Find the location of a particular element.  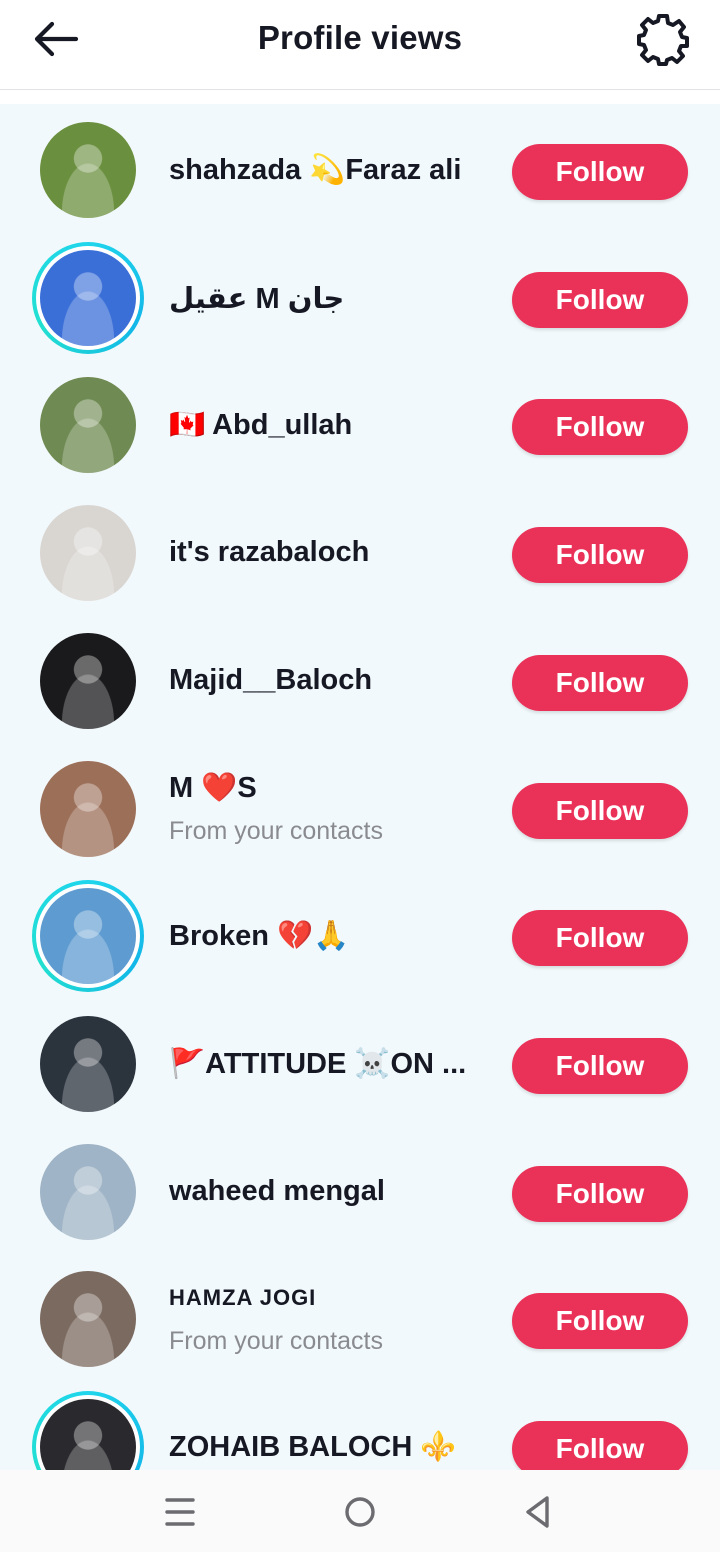

viewer-row: Broken 💔🙏 Follow is located at coordinates (360, 936).